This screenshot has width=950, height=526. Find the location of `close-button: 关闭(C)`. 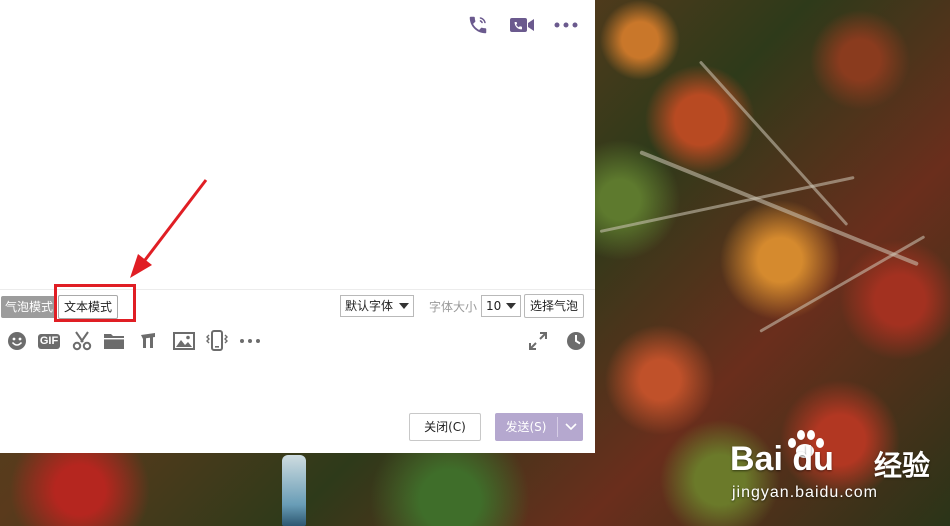

close-button: 关闭(C) is located at coordinates (445, 427).